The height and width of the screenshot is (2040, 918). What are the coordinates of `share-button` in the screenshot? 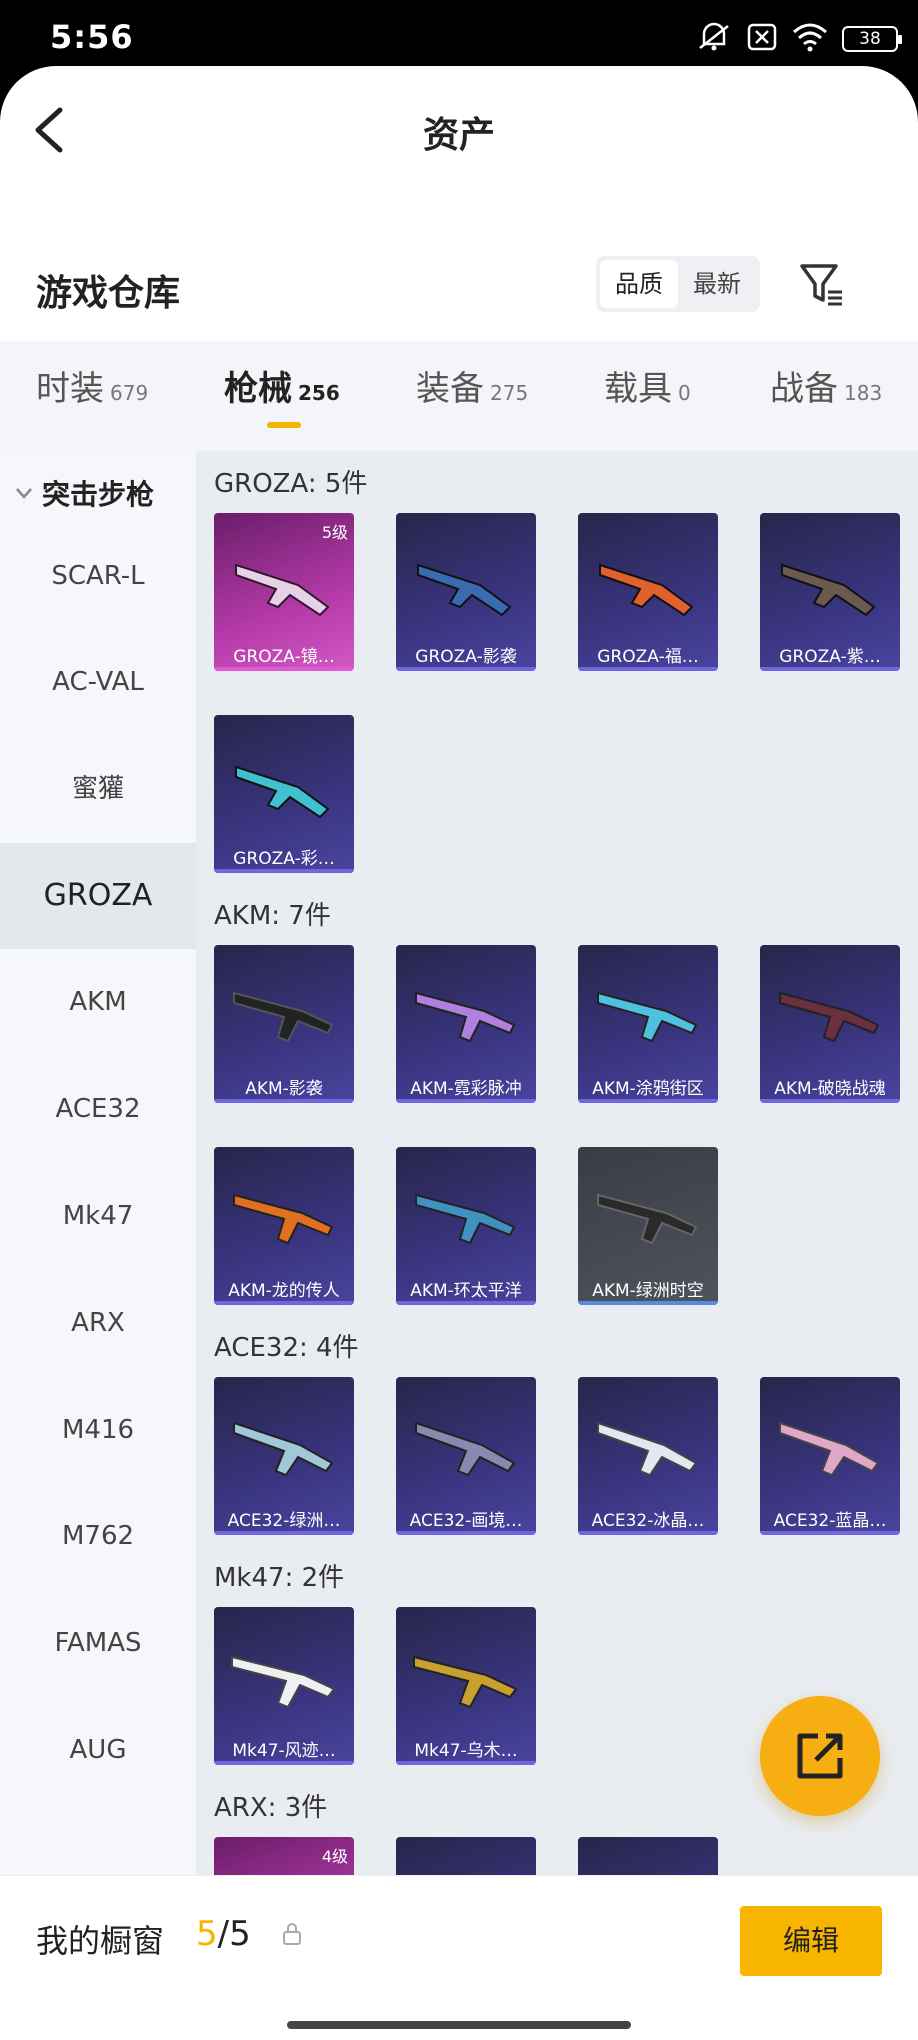 It's located at (820, 1756).